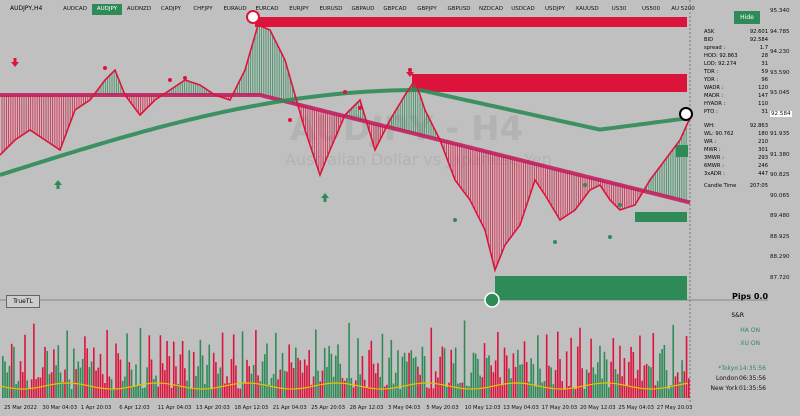 The height and width of the screenshot is (416, 800). Describe the element at coordinates (619, 9) in the screenshot. I see `symbol-tab-us30: US30` at that location.